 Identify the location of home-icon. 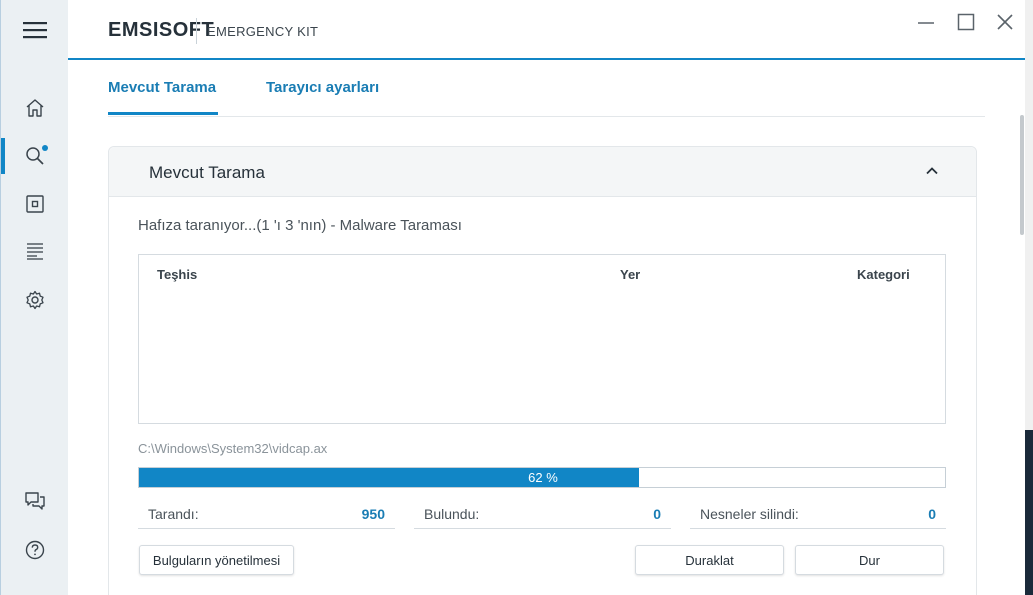
(34, 108).